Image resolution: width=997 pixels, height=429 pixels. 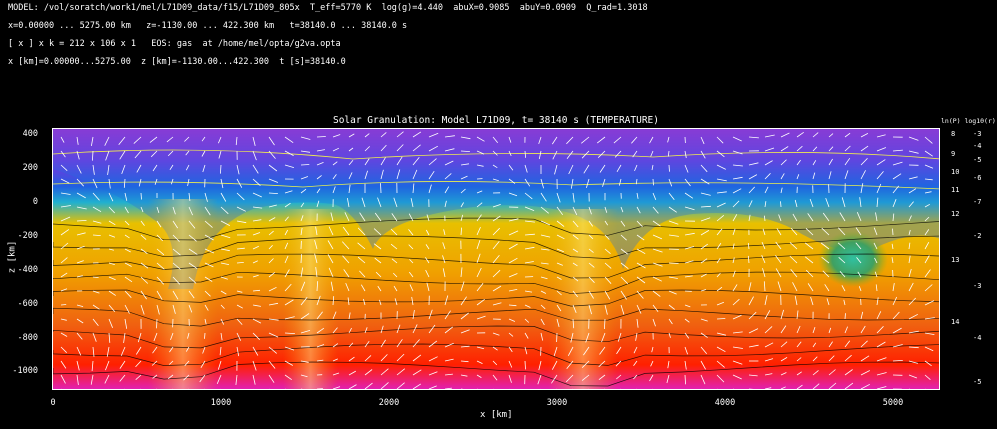 I want to click on right-tick-b-6: -2, so click(x=977, y=236).